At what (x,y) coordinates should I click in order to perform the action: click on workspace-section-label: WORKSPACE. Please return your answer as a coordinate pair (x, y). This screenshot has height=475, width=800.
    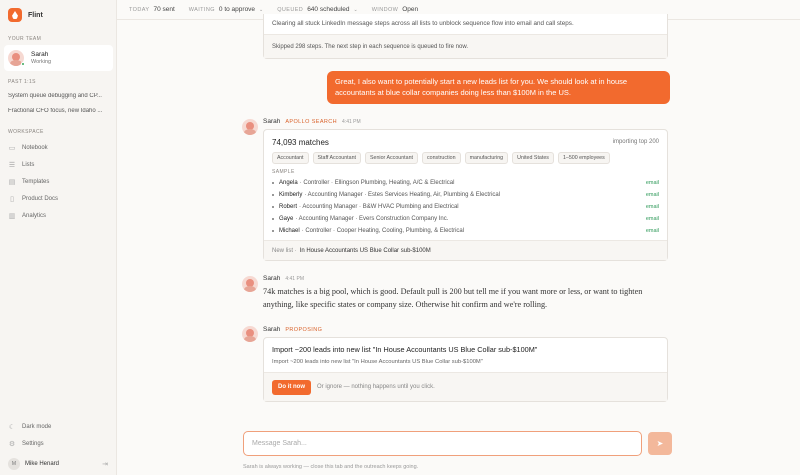
    Looking at the image, I should click on (26, 132).